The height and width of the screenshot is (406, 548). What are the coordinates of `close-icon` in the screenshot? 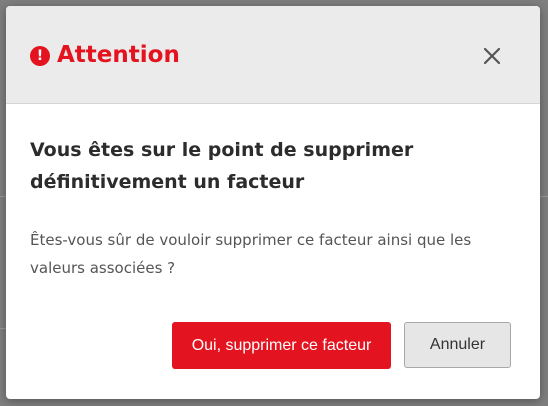 It's located at (492, 56).